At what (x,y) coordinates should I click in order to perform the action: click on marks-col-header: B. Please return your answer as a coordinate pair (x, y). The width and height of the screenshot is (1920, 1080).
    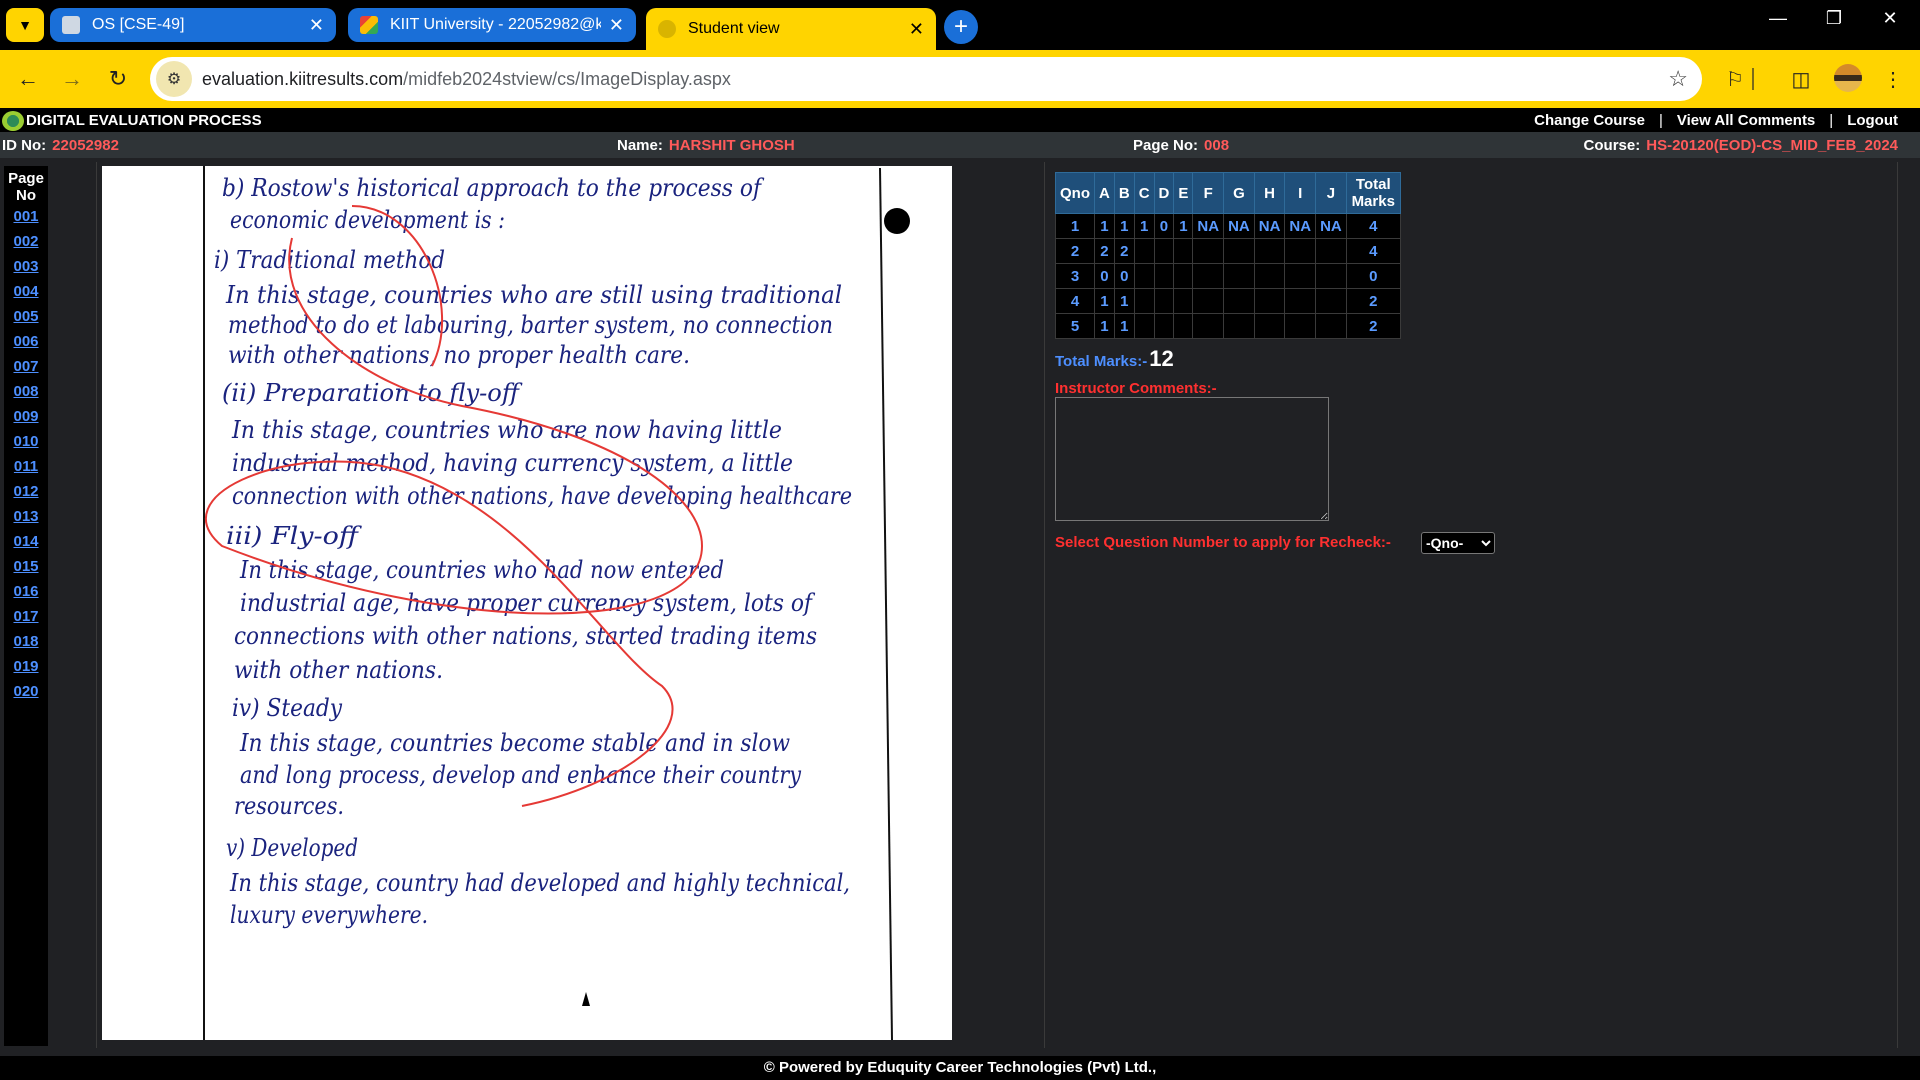
    Looking at the image, I should click on (1124, 193).